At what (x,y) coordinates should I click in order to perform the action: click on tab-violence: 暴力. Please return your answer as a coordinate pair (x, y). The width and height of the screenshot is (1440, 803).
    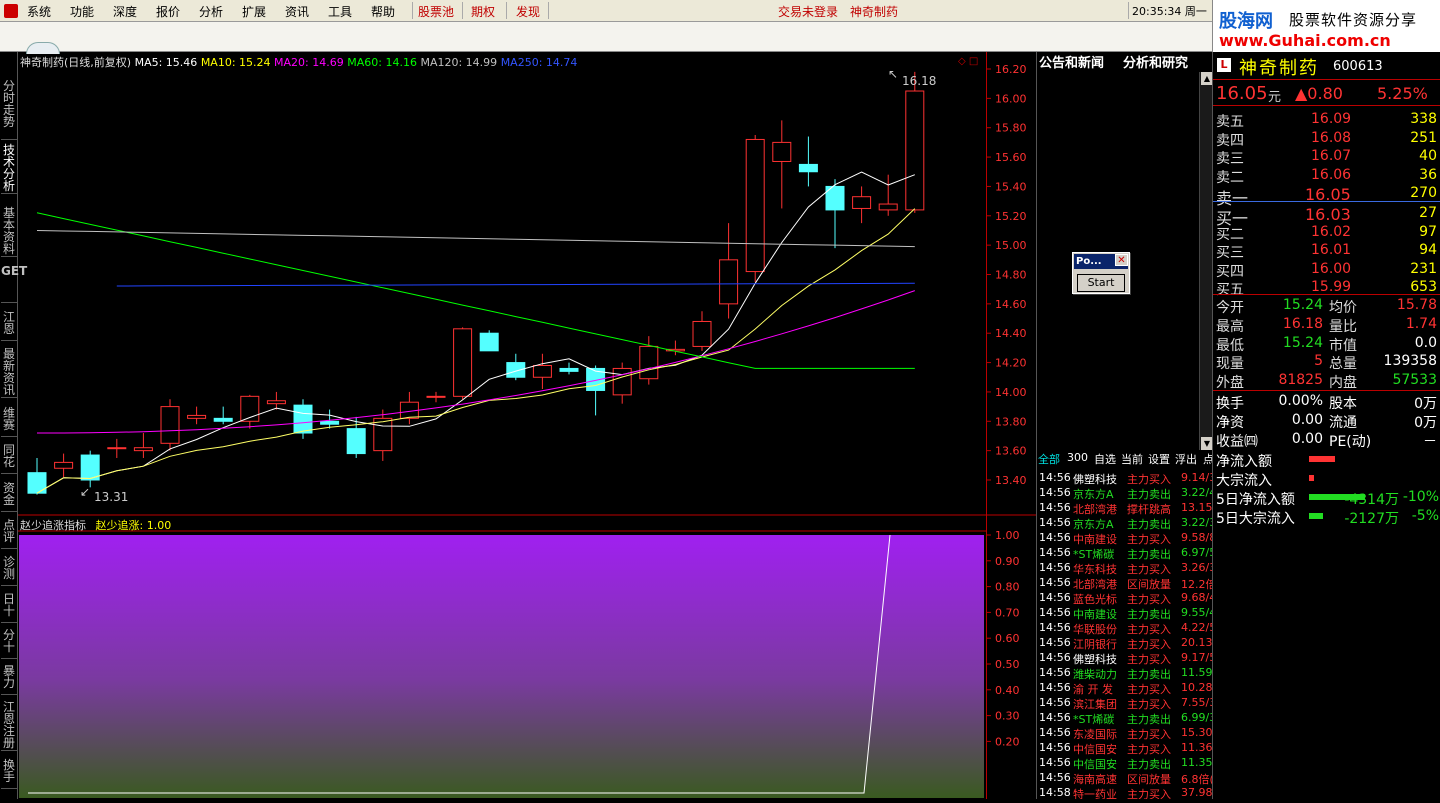
    Looking at the image, I should click on (9, 679).